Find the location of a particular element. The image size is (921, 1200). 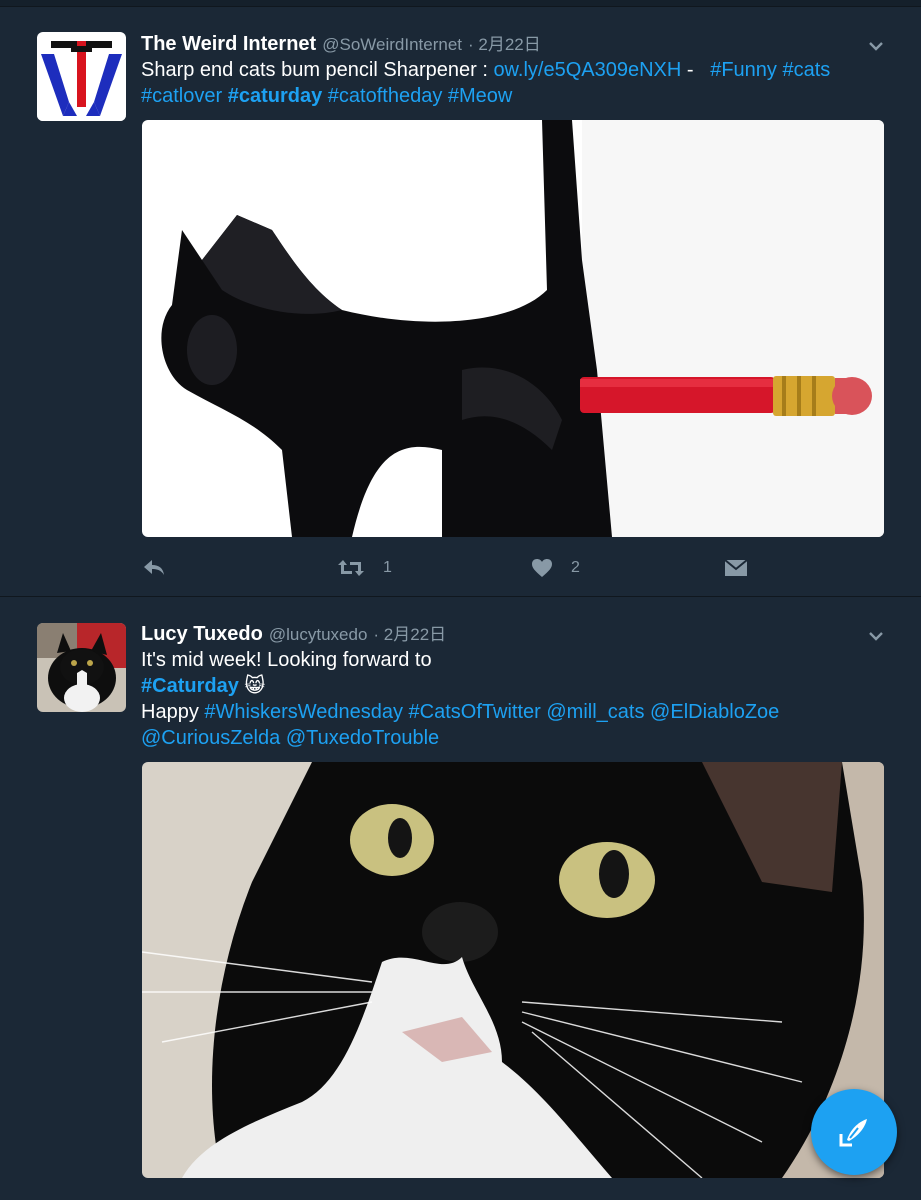

retweet-icon is located at coordinates (351, 568).